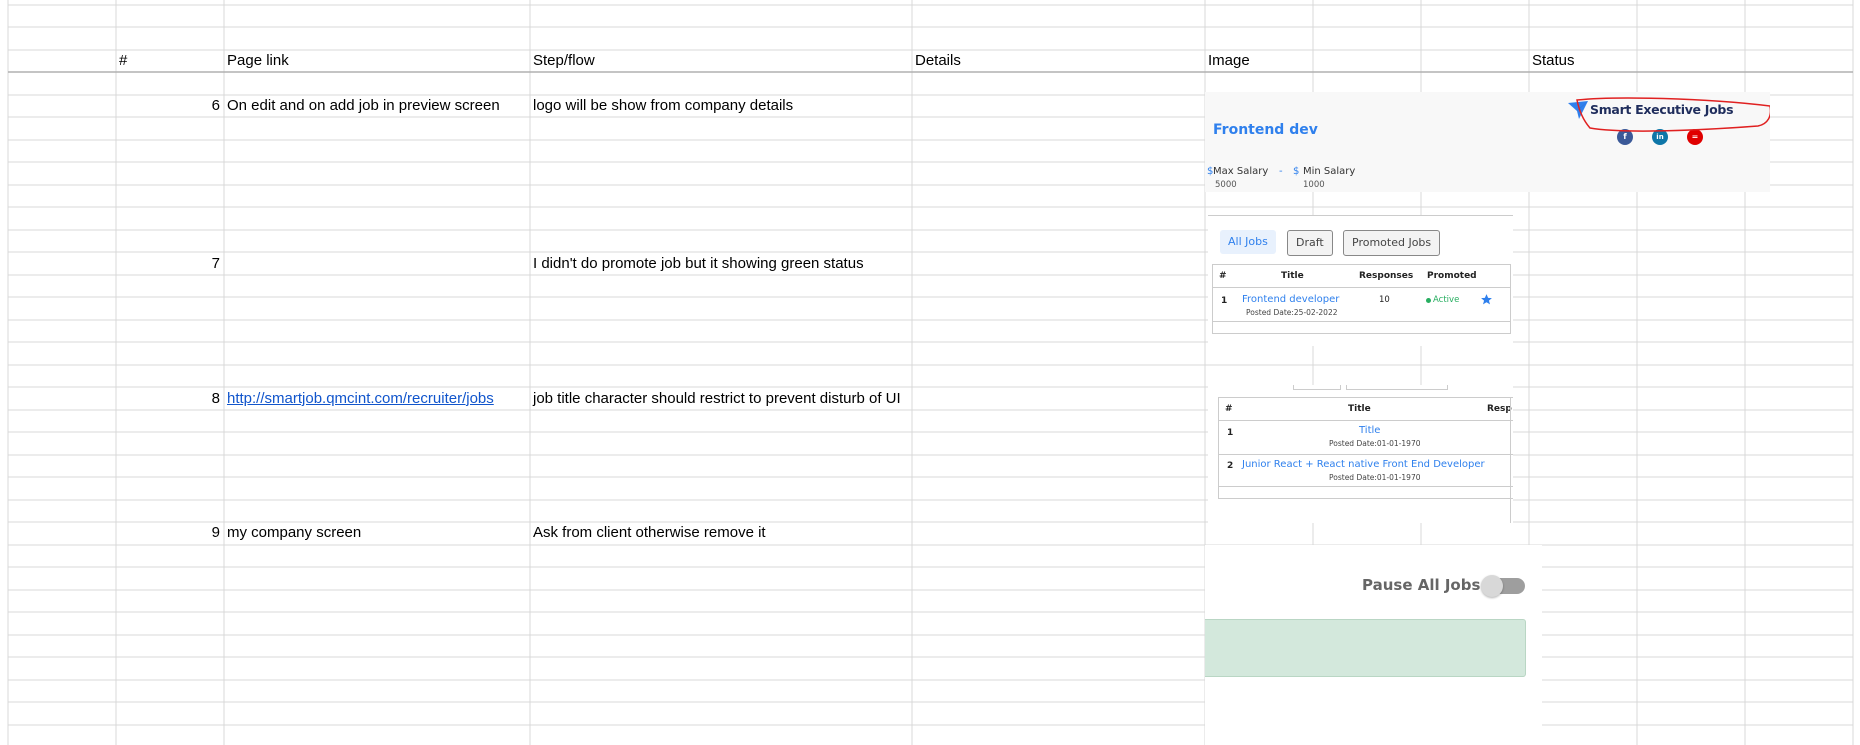  What do you see at coordinates (215, 105) in the screenshot?
I see `row-6-num: 6` at bounding box center [215, 105].